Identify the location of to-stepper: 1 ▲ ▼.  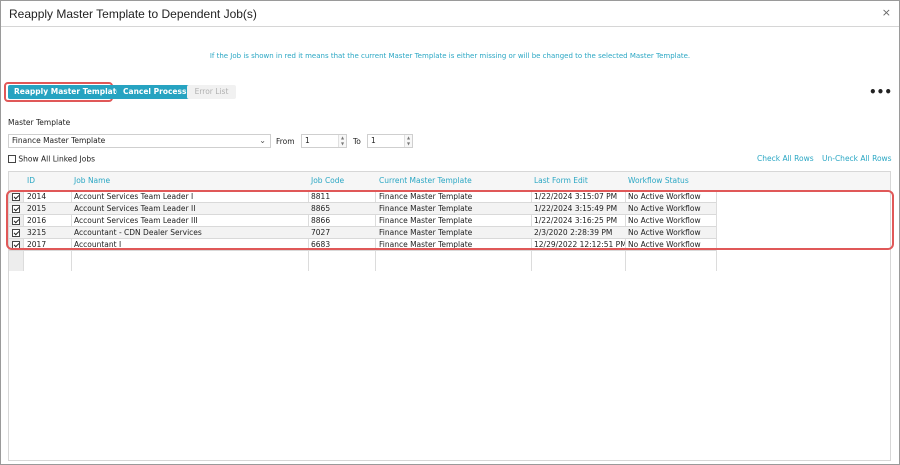
(390, 141).